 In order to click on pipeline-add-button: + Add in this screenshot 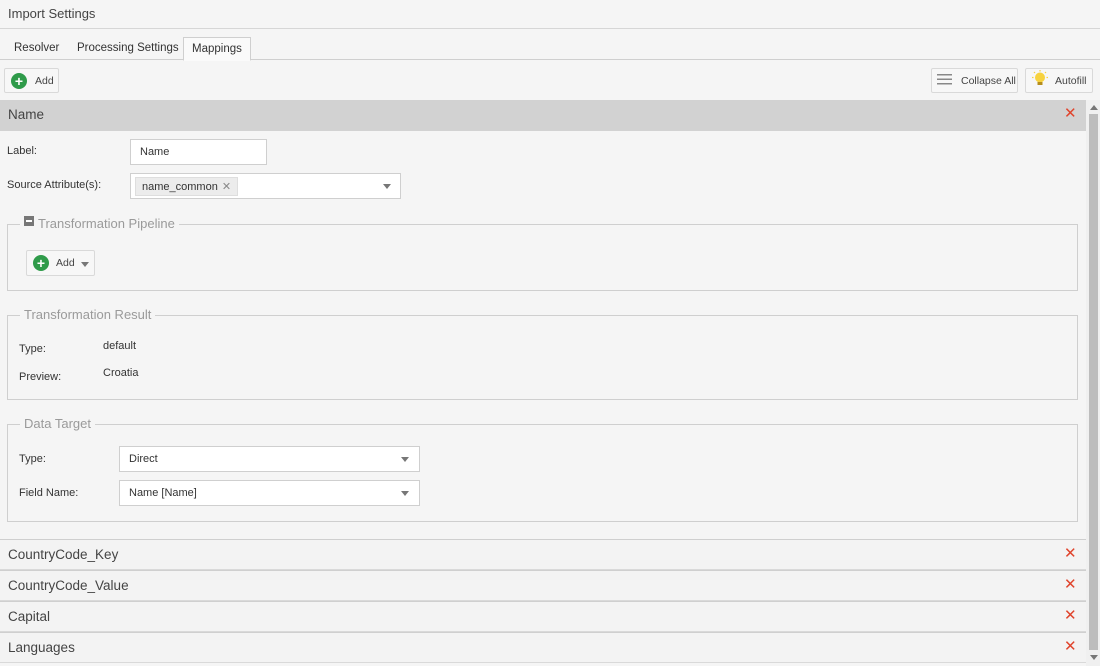, I will do `click(60, 263)`.